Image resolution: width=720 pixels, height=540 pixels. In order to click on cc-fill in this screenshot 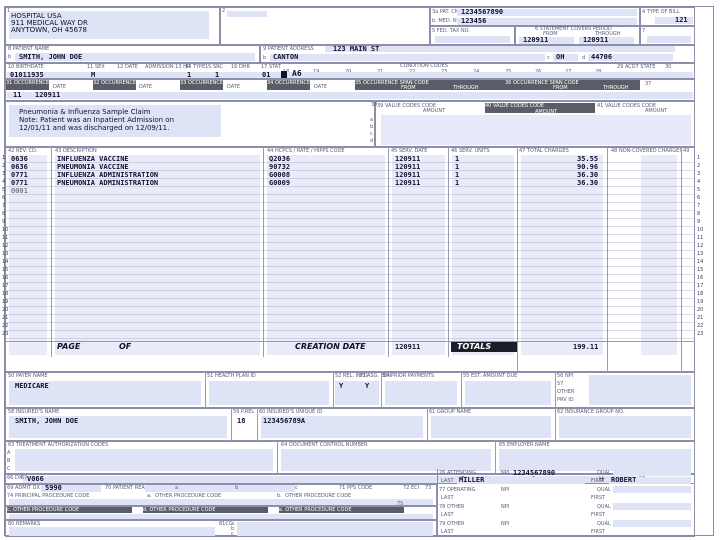, I will do `click(335, 529)`.